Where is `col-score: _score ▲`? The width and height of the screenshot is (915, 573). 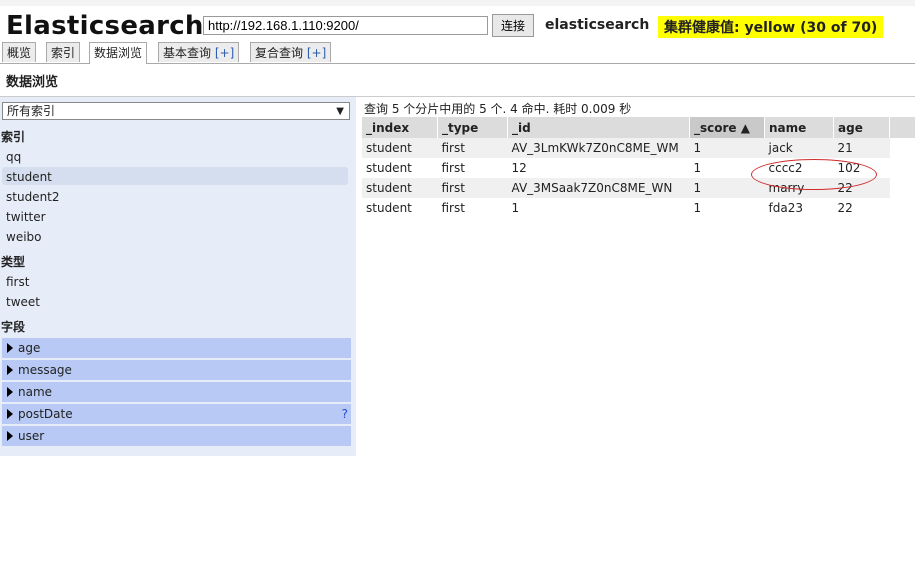
col-score: _score ▲ is located at coordinates (727, 127).